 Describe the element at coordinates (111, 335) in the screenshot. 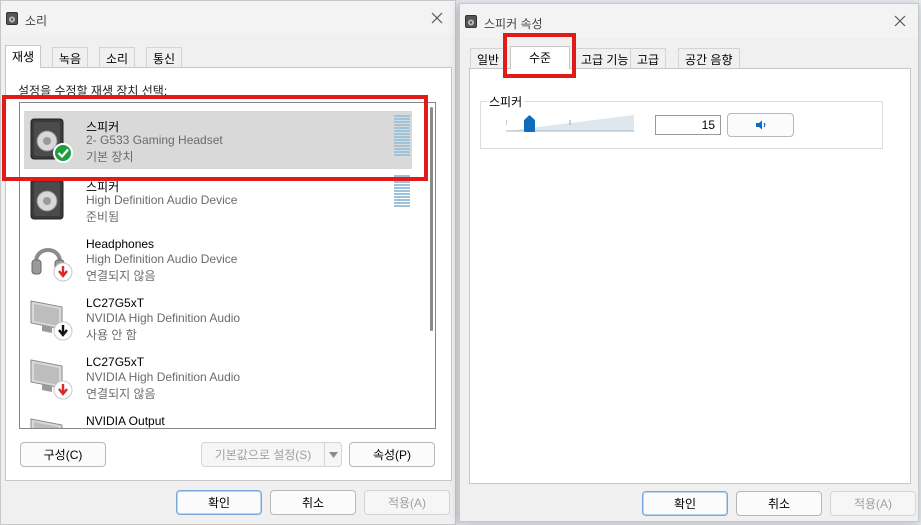

I see `device-status: 사용 안 함` at that location.